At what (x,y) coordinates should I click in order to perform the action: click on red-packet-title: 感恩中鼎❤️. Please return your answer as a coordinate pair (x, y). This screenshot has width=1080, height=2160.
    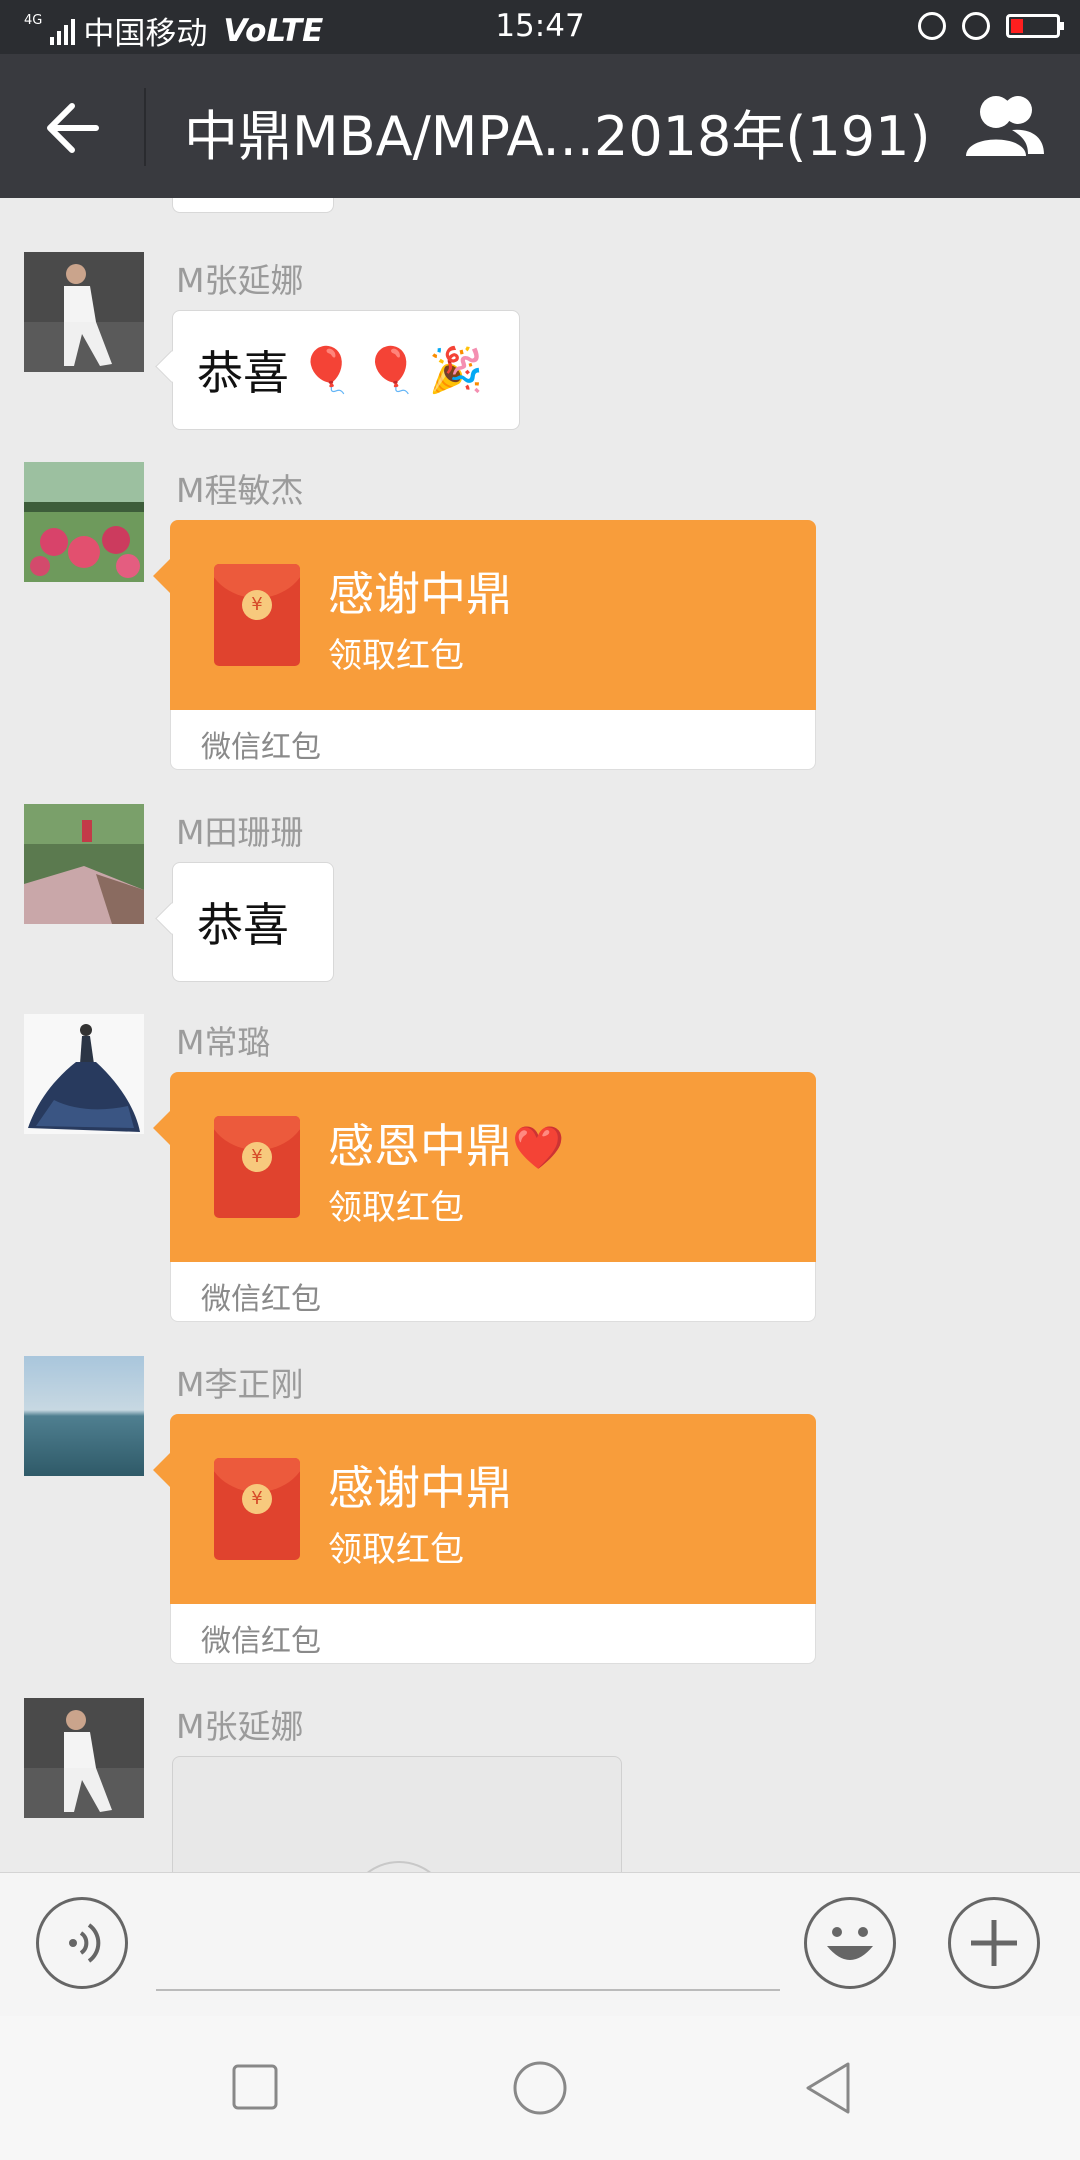
    Looking at the image, I should click on (446, 1143).